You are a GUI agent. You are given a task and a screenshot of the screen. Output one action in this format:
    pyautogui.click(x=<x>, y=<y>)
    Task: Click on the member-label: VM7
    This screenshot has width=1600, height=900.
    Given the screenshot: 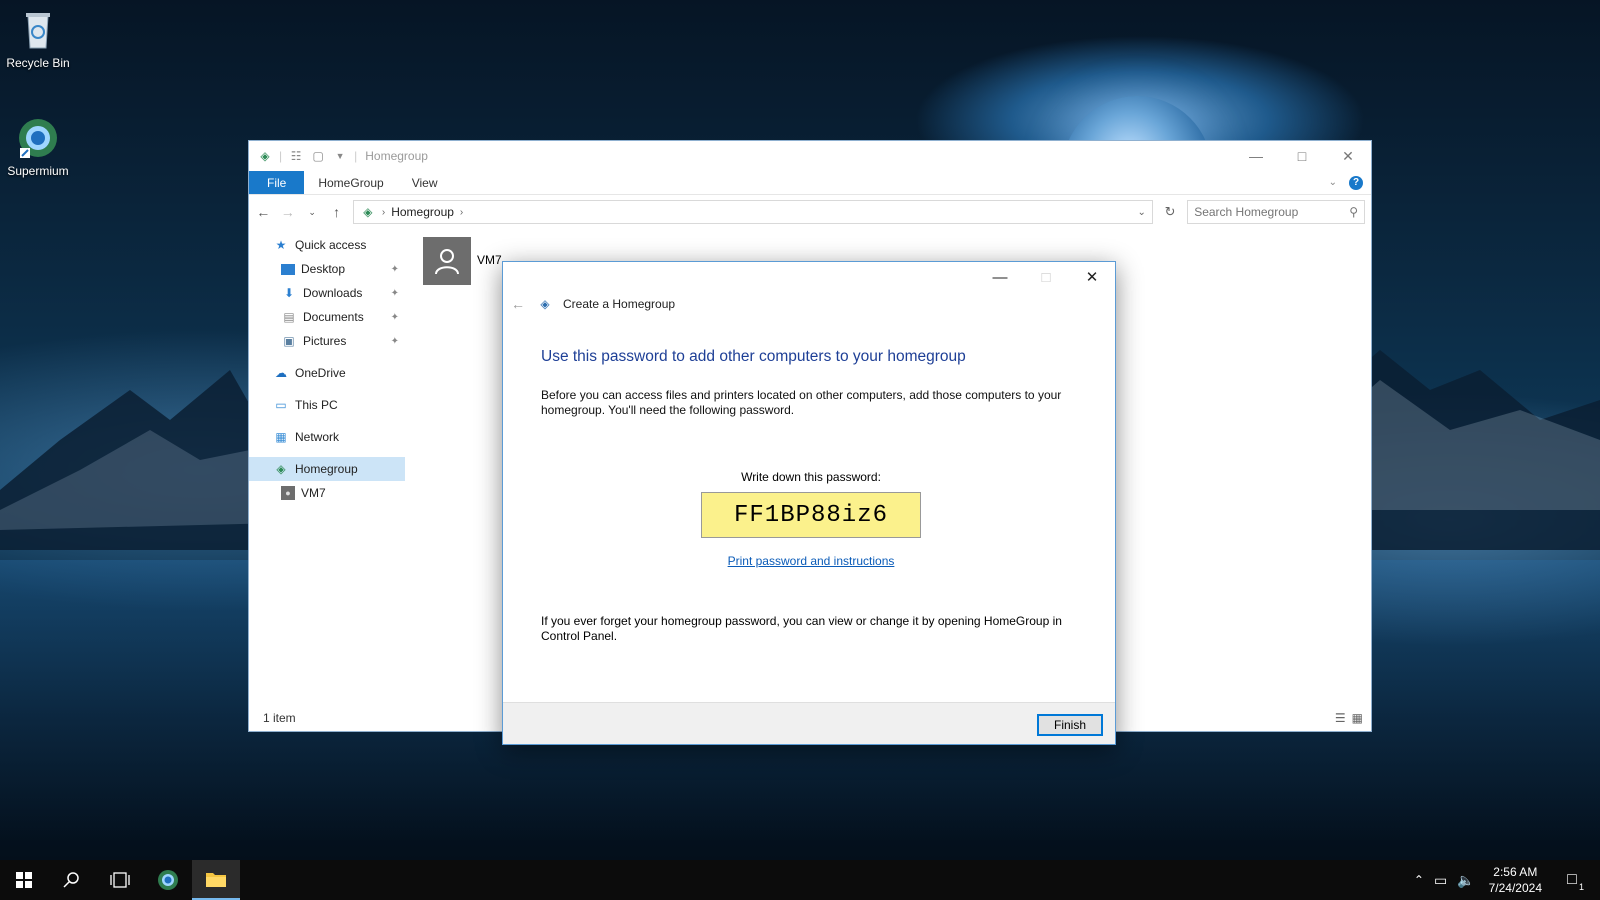 What is the action you would take?
    pyautogui.click(x=489, y=260)
    